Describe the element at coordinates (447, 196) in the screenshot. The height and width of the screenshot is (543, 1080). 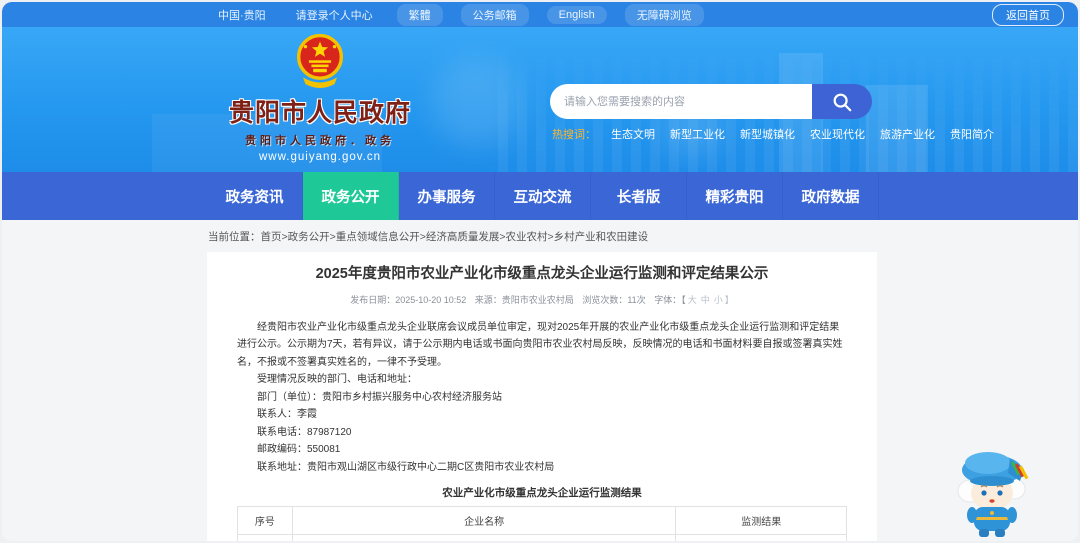
I see `nav-tab: 办事服务` at that location.